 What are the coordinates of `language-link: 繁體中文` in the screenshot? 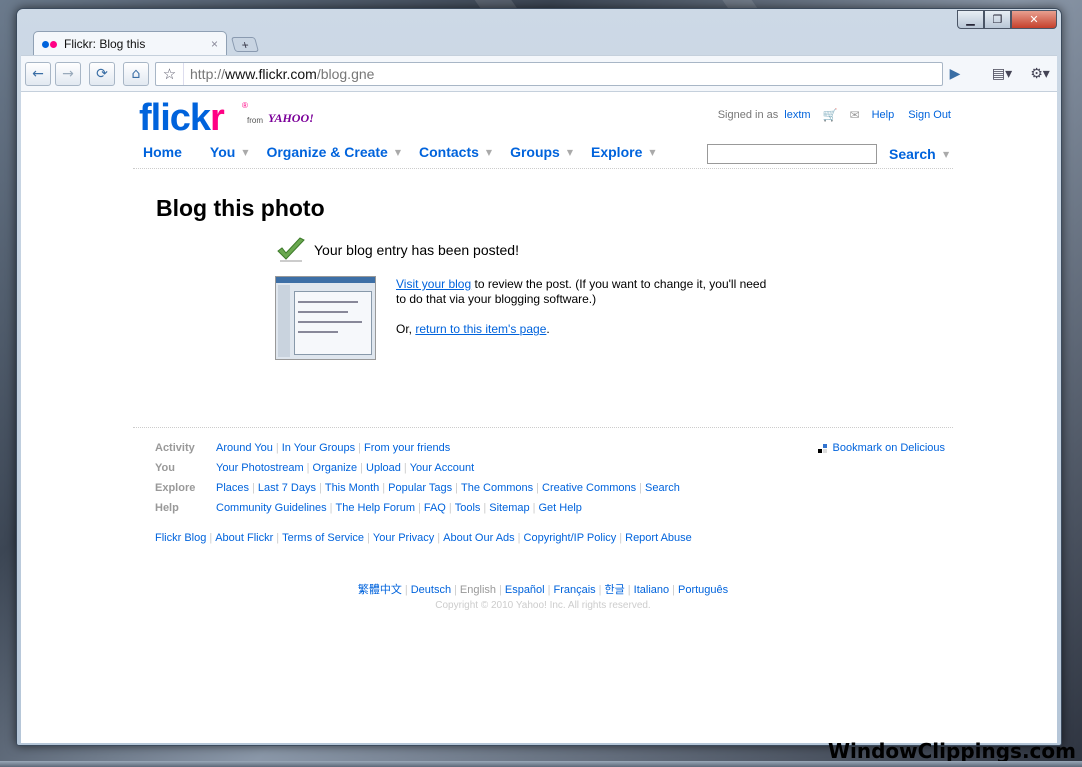 It's located at (380, 590).